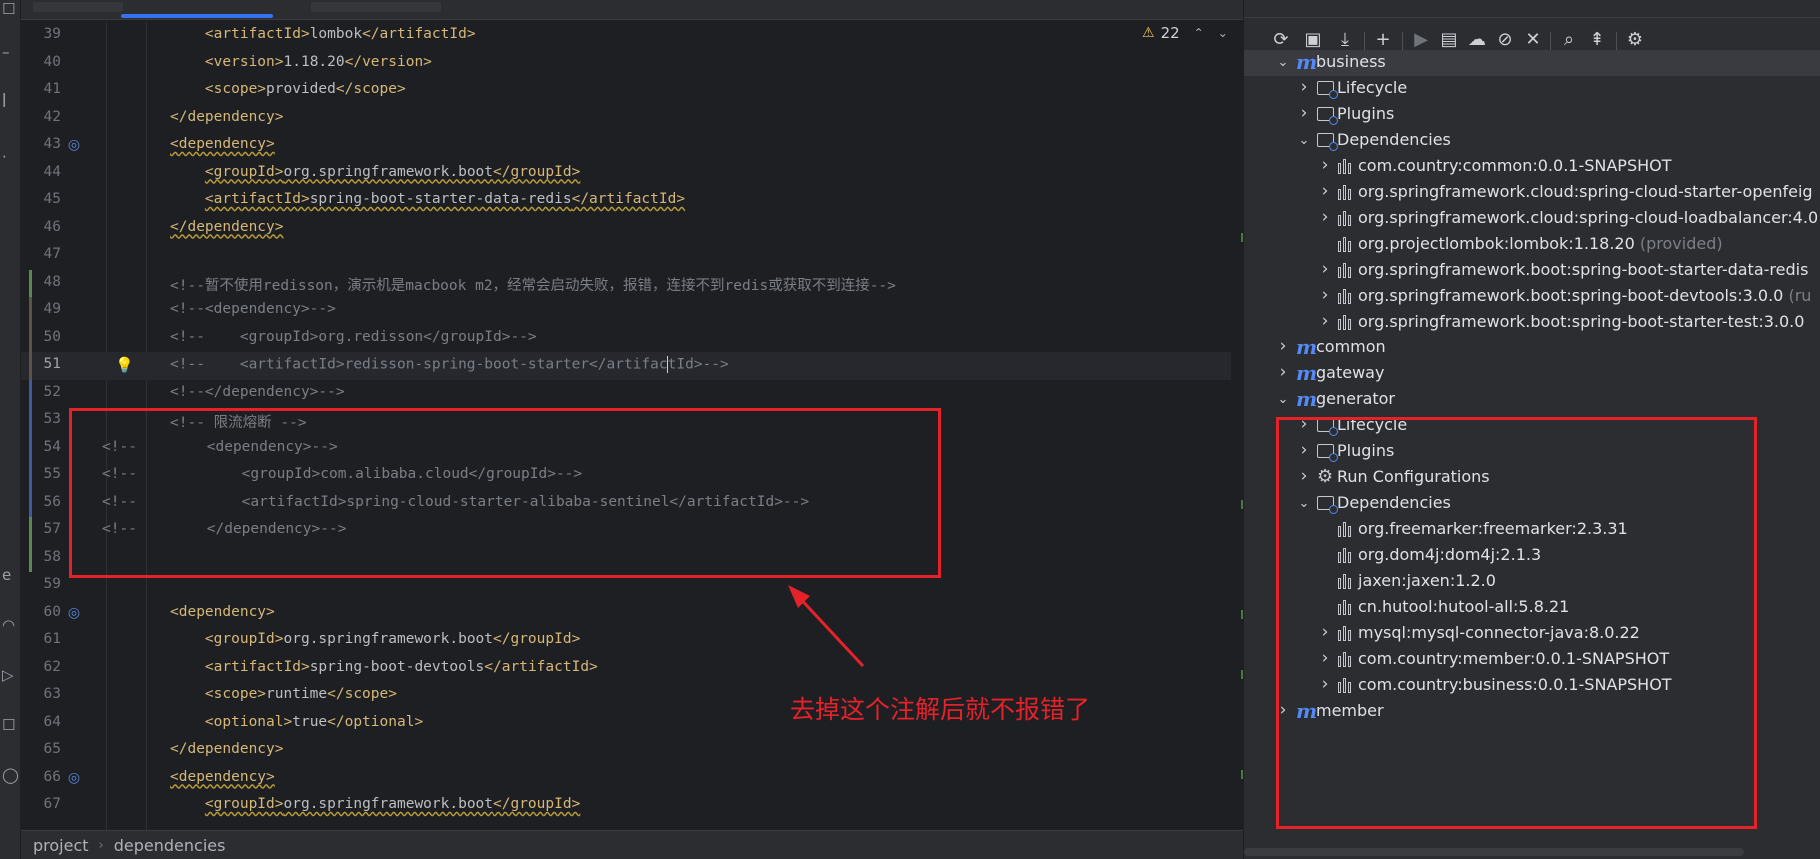  What do you see at coordinates (41, 199) in the screenshot?
I see `line-number: 45` at bounding box center [41, 199].